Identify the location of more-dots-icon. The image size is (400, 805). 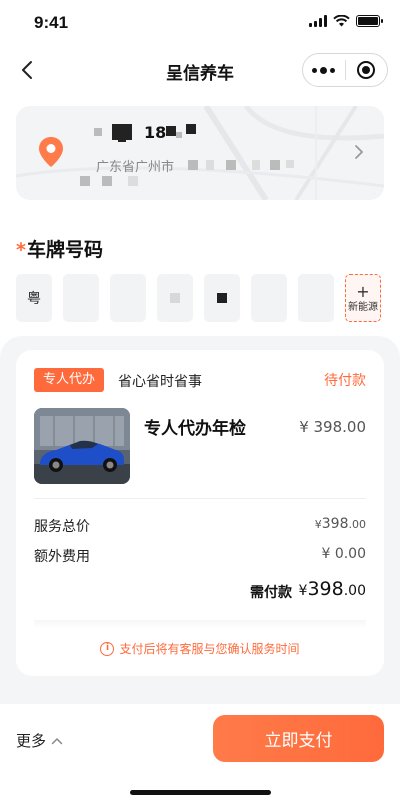
(324, 70).